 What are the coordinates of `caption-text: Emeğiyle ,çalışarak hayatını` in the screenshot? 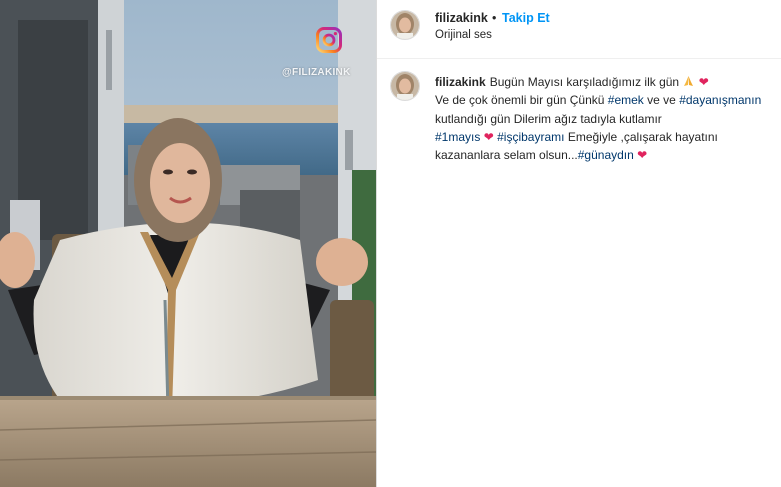 It's located at (642, 136).